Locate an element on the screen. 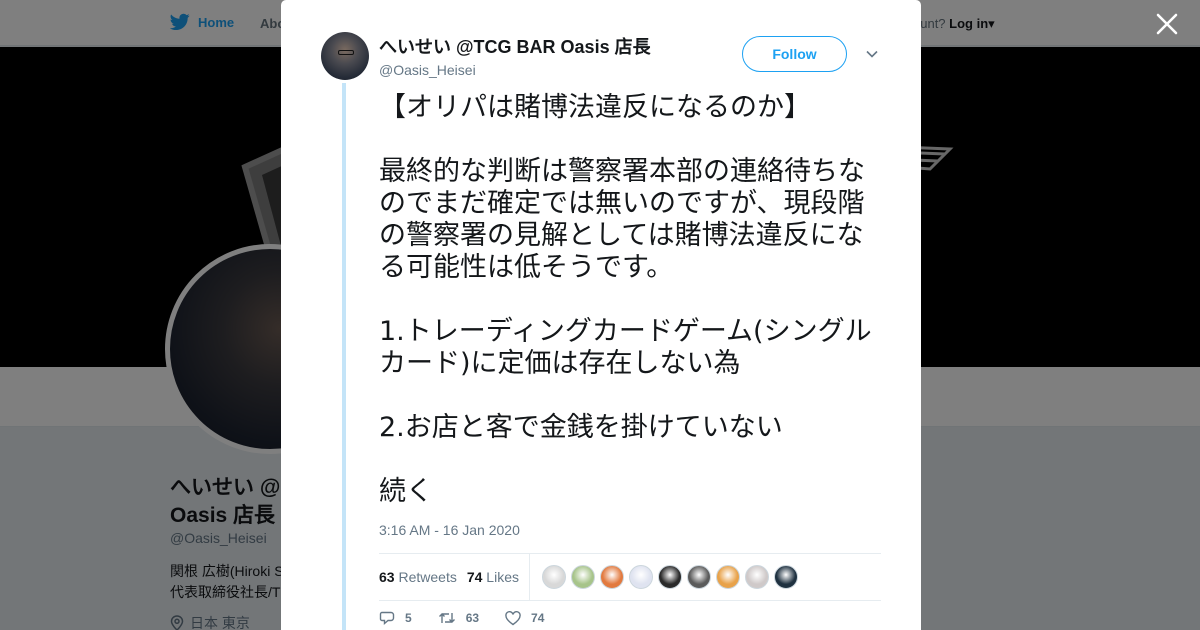 This screenshot has width=1200, height=630. tweet-paragraph: 1.トレーディングカードゲーム(シングルカード)に定価は存在しない為 is located at coordinates (625, 347).